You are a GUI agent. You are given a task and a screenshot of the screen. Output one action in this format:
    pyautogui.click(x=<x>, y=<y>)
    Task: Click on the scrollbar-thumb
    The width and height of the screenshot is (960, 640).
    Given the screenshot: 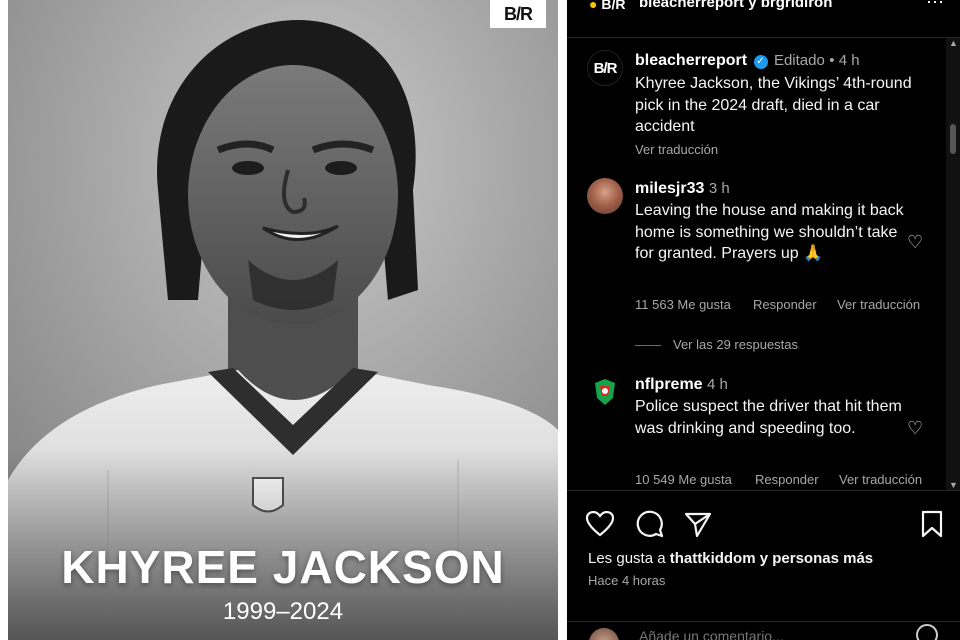 What is the action you would take?
    pyautogui.click(x=953, y=139)
    